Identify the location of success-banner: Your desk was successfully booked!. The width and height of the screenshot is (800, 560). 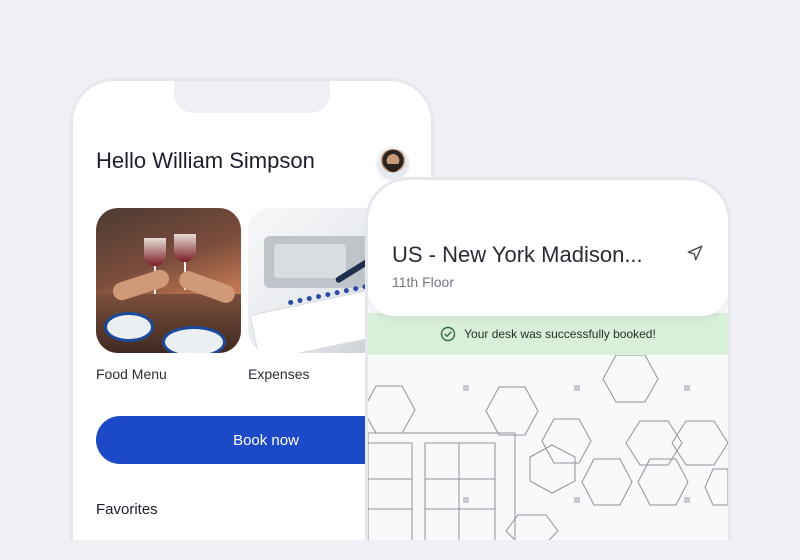
(548, 334).